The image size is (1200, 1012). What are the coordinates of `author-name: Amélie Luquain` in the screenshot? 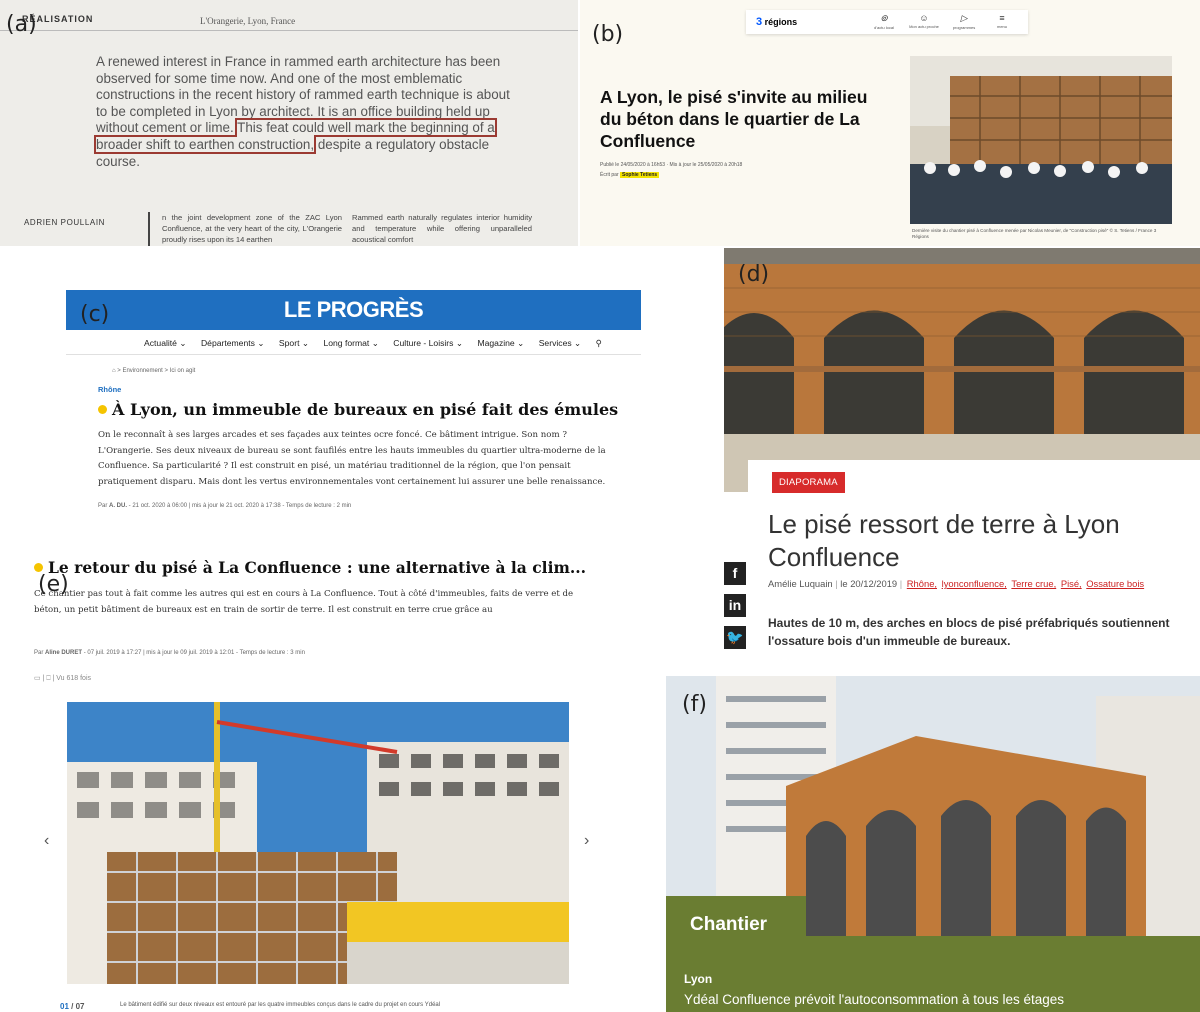 It's located at (800, 583).